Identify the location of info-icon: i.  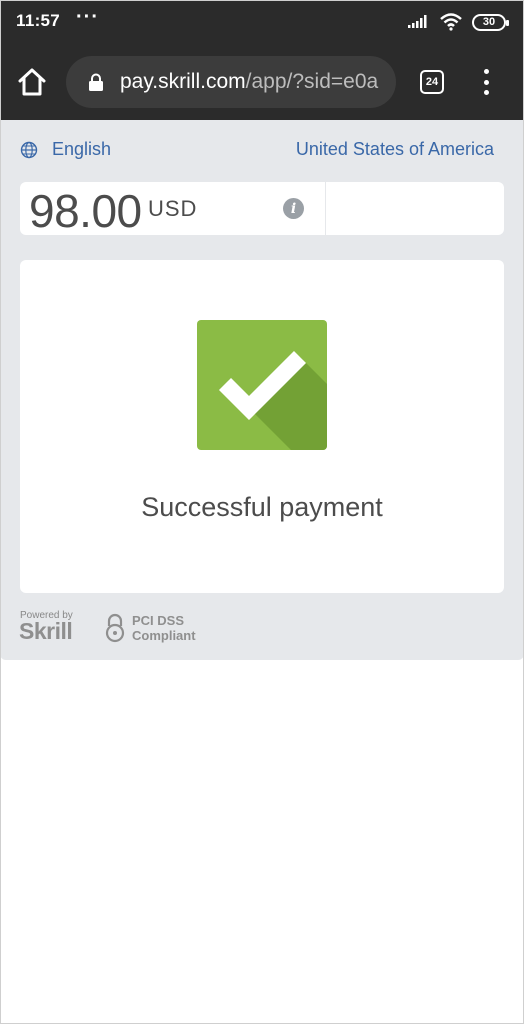
(293, 208).